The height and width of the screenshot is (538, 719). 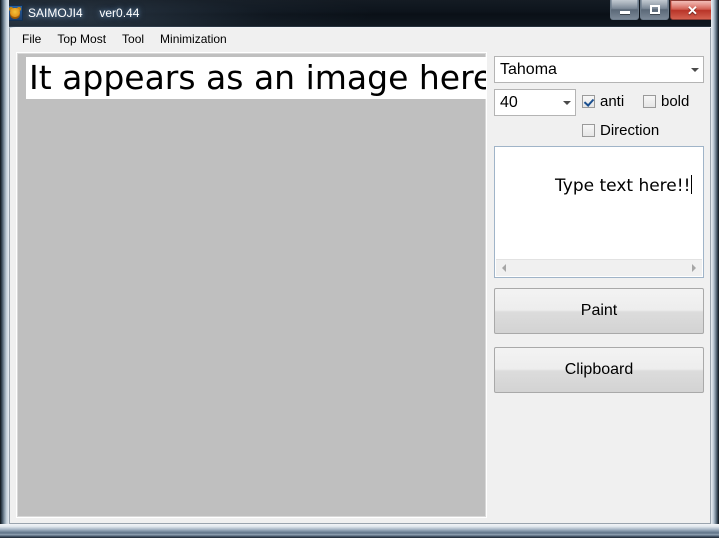 What do you see at coordinates (588, 101) in the screenshot?
I see `checkmark-icon` at bounding box center [588, 101].